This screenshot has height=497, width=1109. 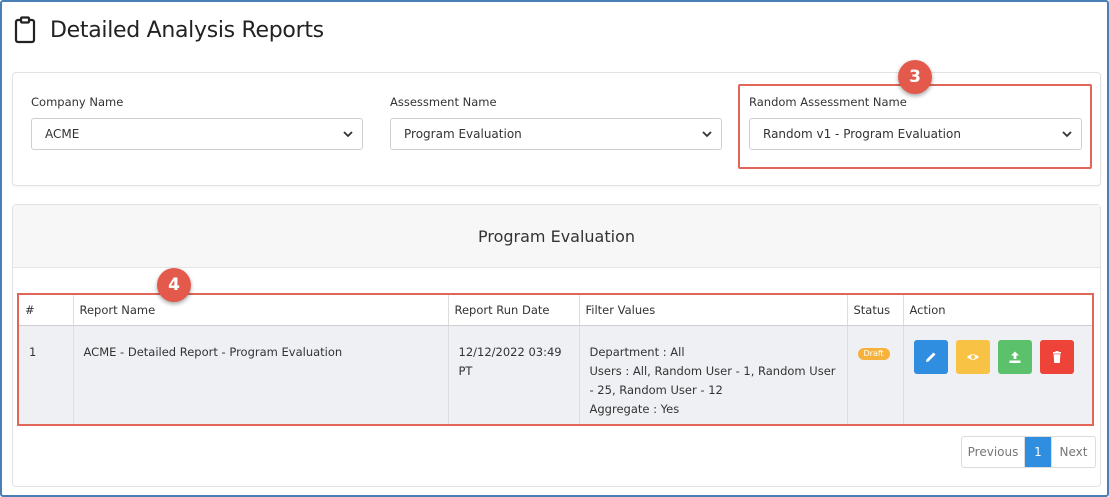 I want to click on column-header-number: #, so click(x=46, y=310).